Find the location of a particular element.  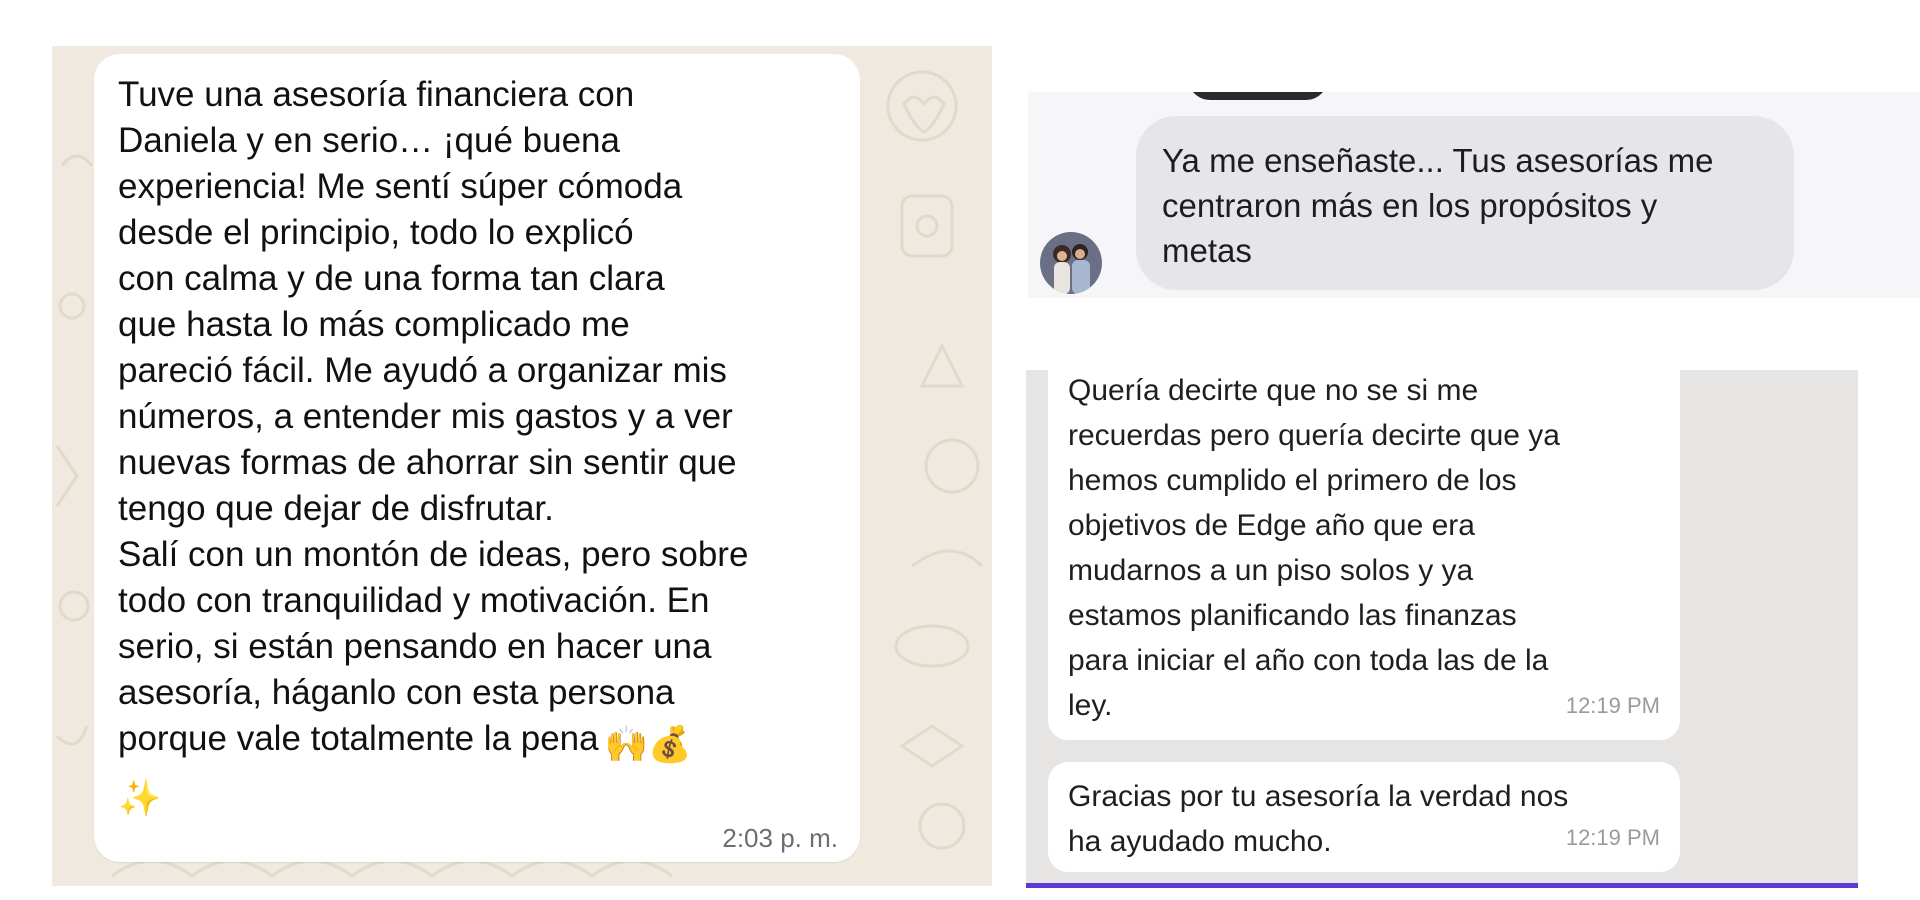

message-line: Salí con un montón de ideas, pero sobre is located at coordinates (433, 554).